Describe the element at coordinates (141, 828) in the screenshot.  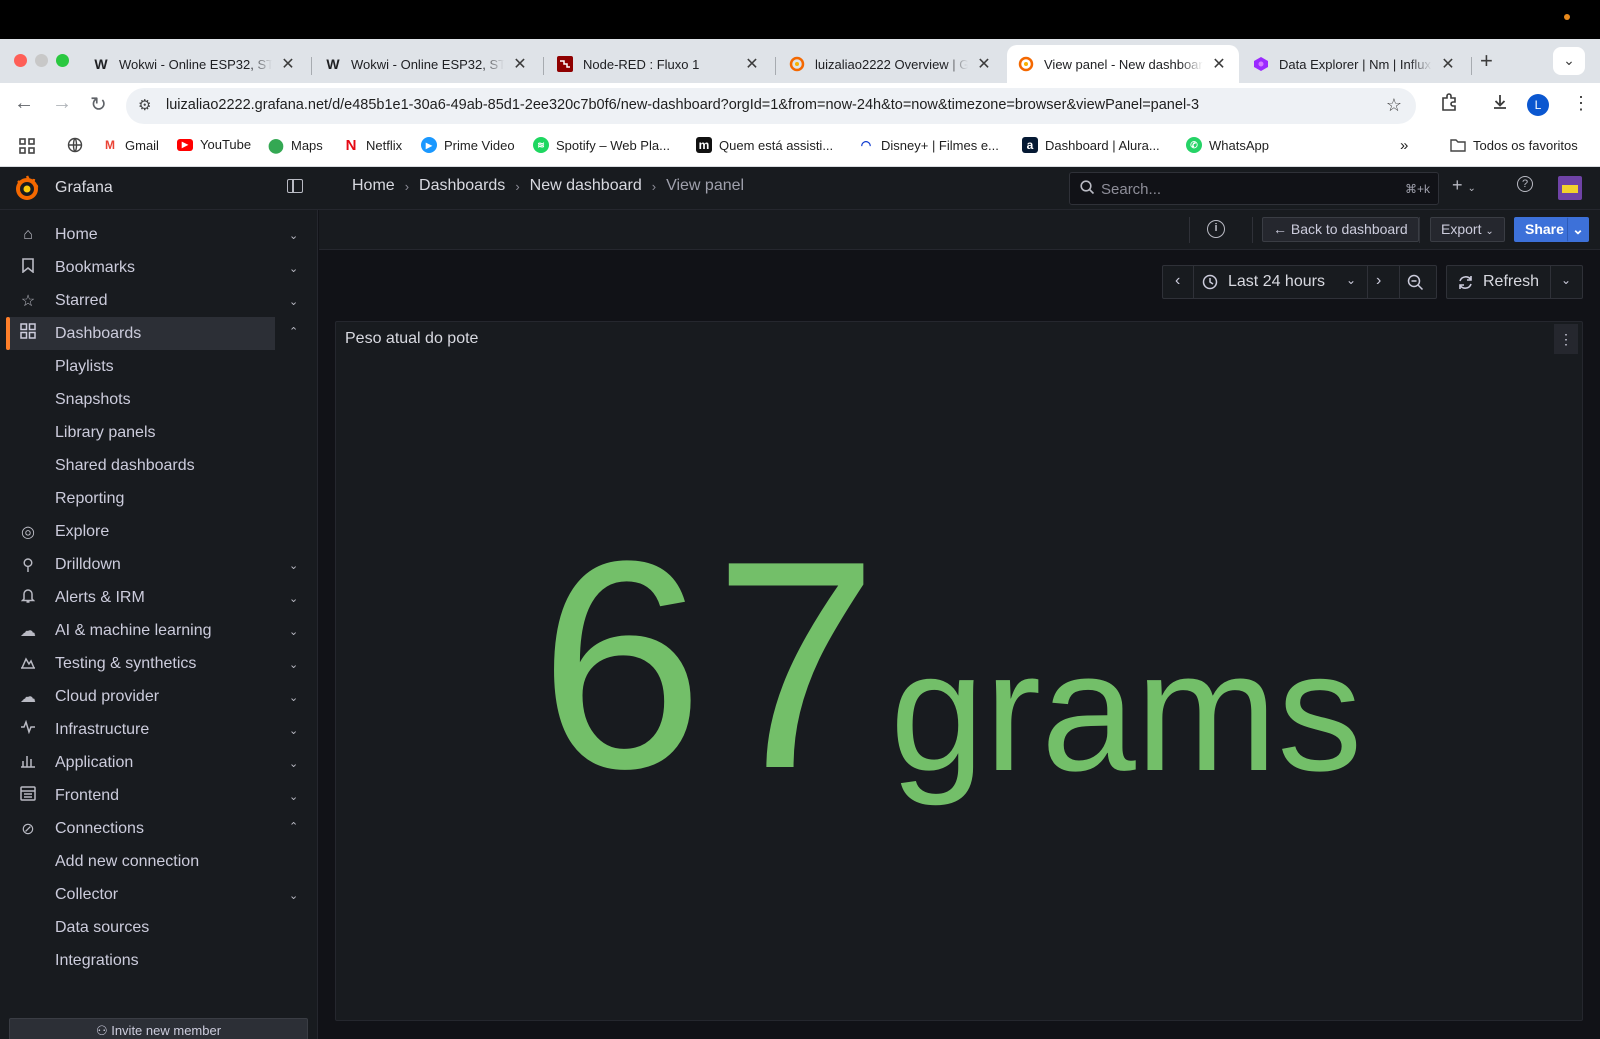
I see `sidebar-item-connections: ⊘ Connections` at that location.